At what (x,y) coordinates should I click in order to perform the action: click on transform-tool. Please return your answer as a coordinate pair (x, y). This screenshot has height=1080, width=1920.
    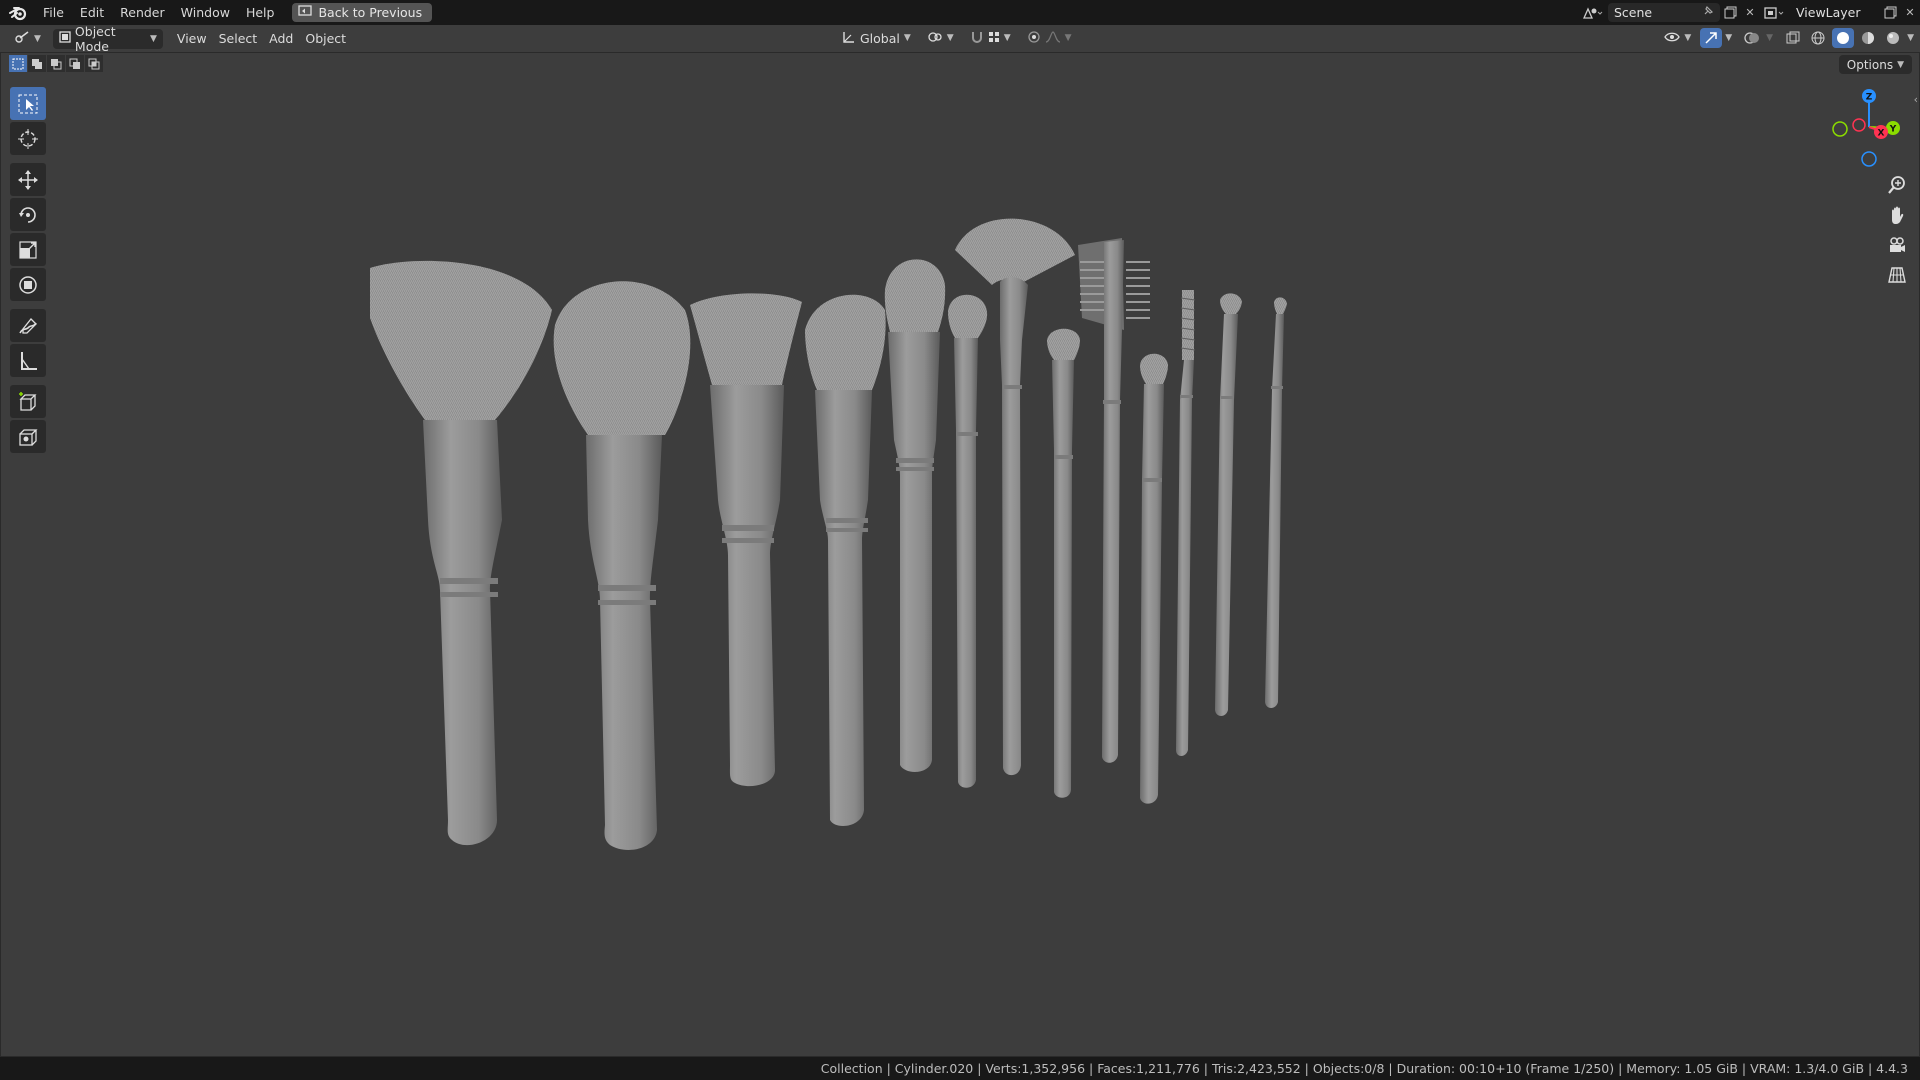
    Looking at the image, I should click on (28, 284).